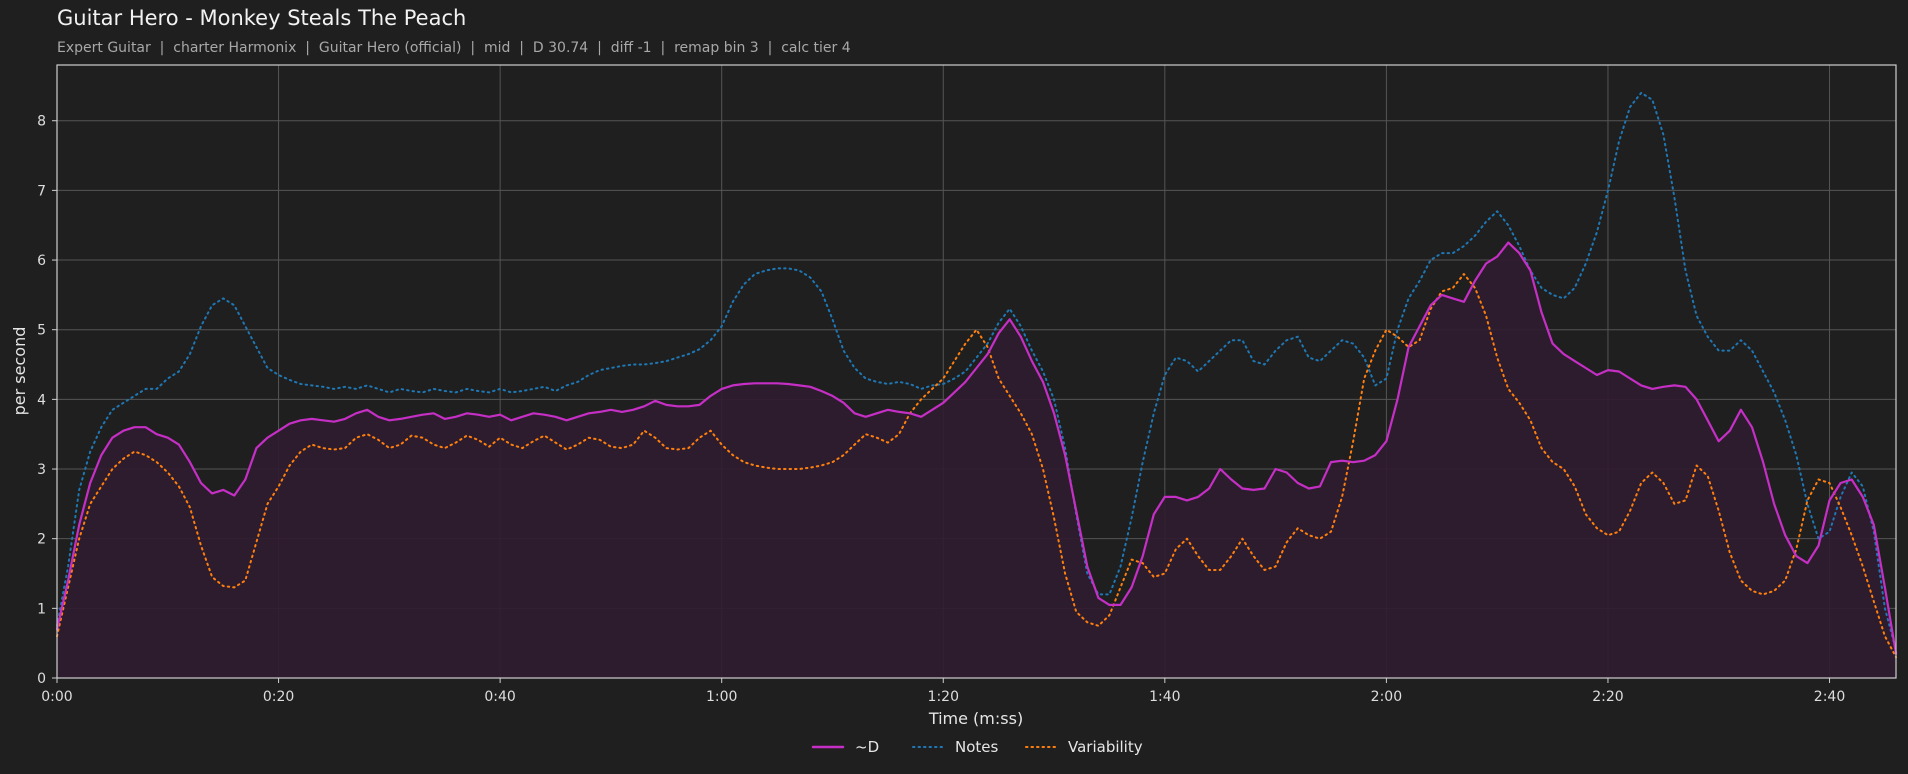  What do you see at coordinates (1829, 697) in the screenshot?
I see `x-tick-label: 2:40` at bounding box center [1829, 697].